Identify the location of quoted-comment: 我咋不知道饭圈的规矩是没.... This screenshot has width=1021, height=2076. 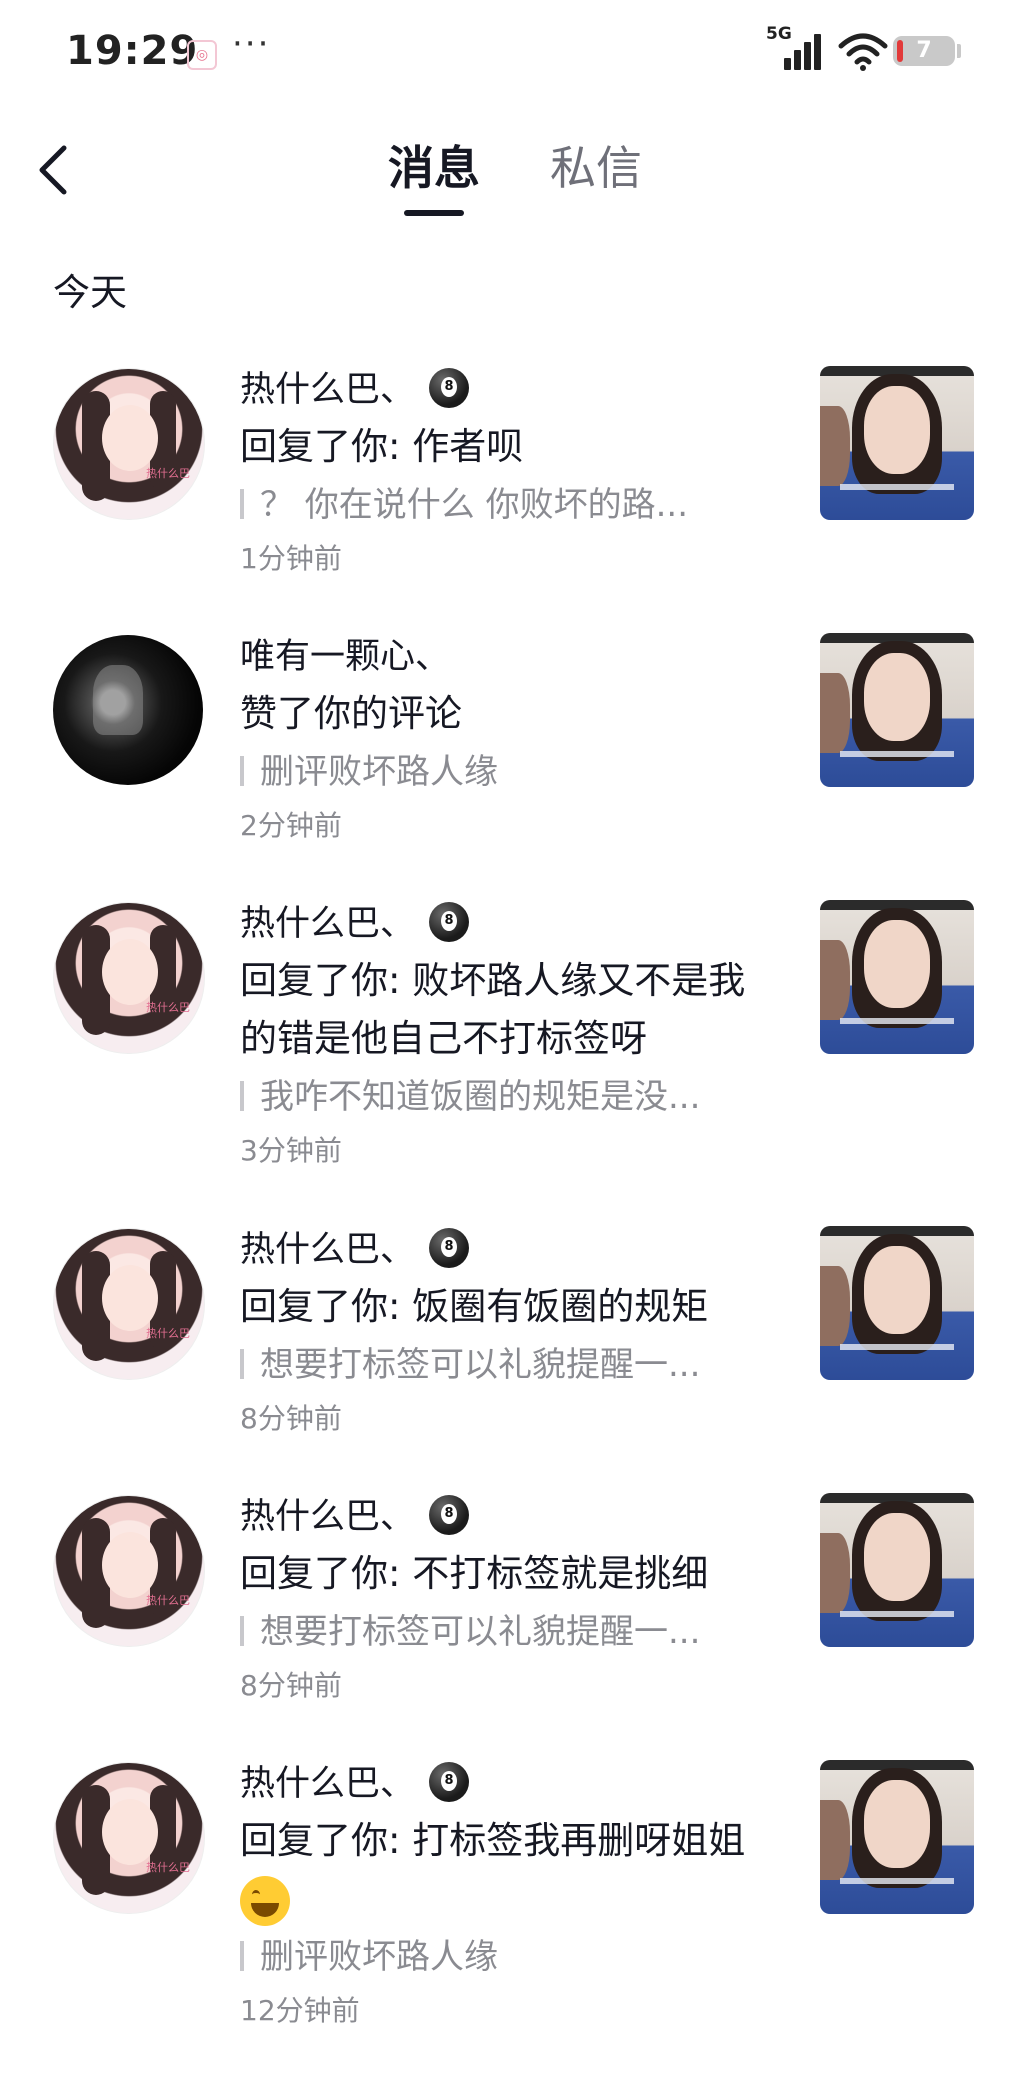
(510, 1097).